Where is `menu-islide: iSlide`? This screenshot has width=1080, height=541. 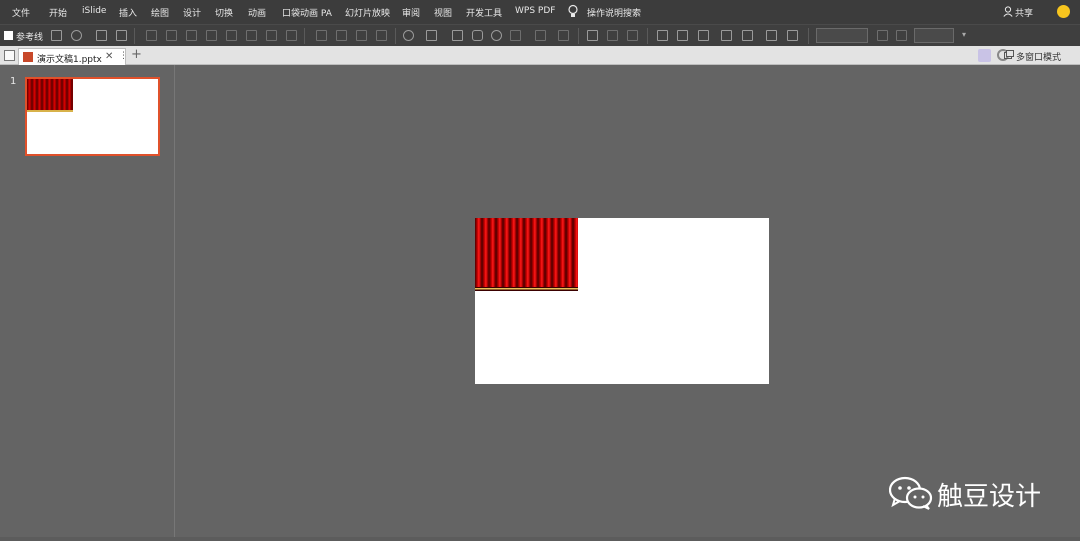 menu-islide: iSlide is located at coordinates (94, 11).